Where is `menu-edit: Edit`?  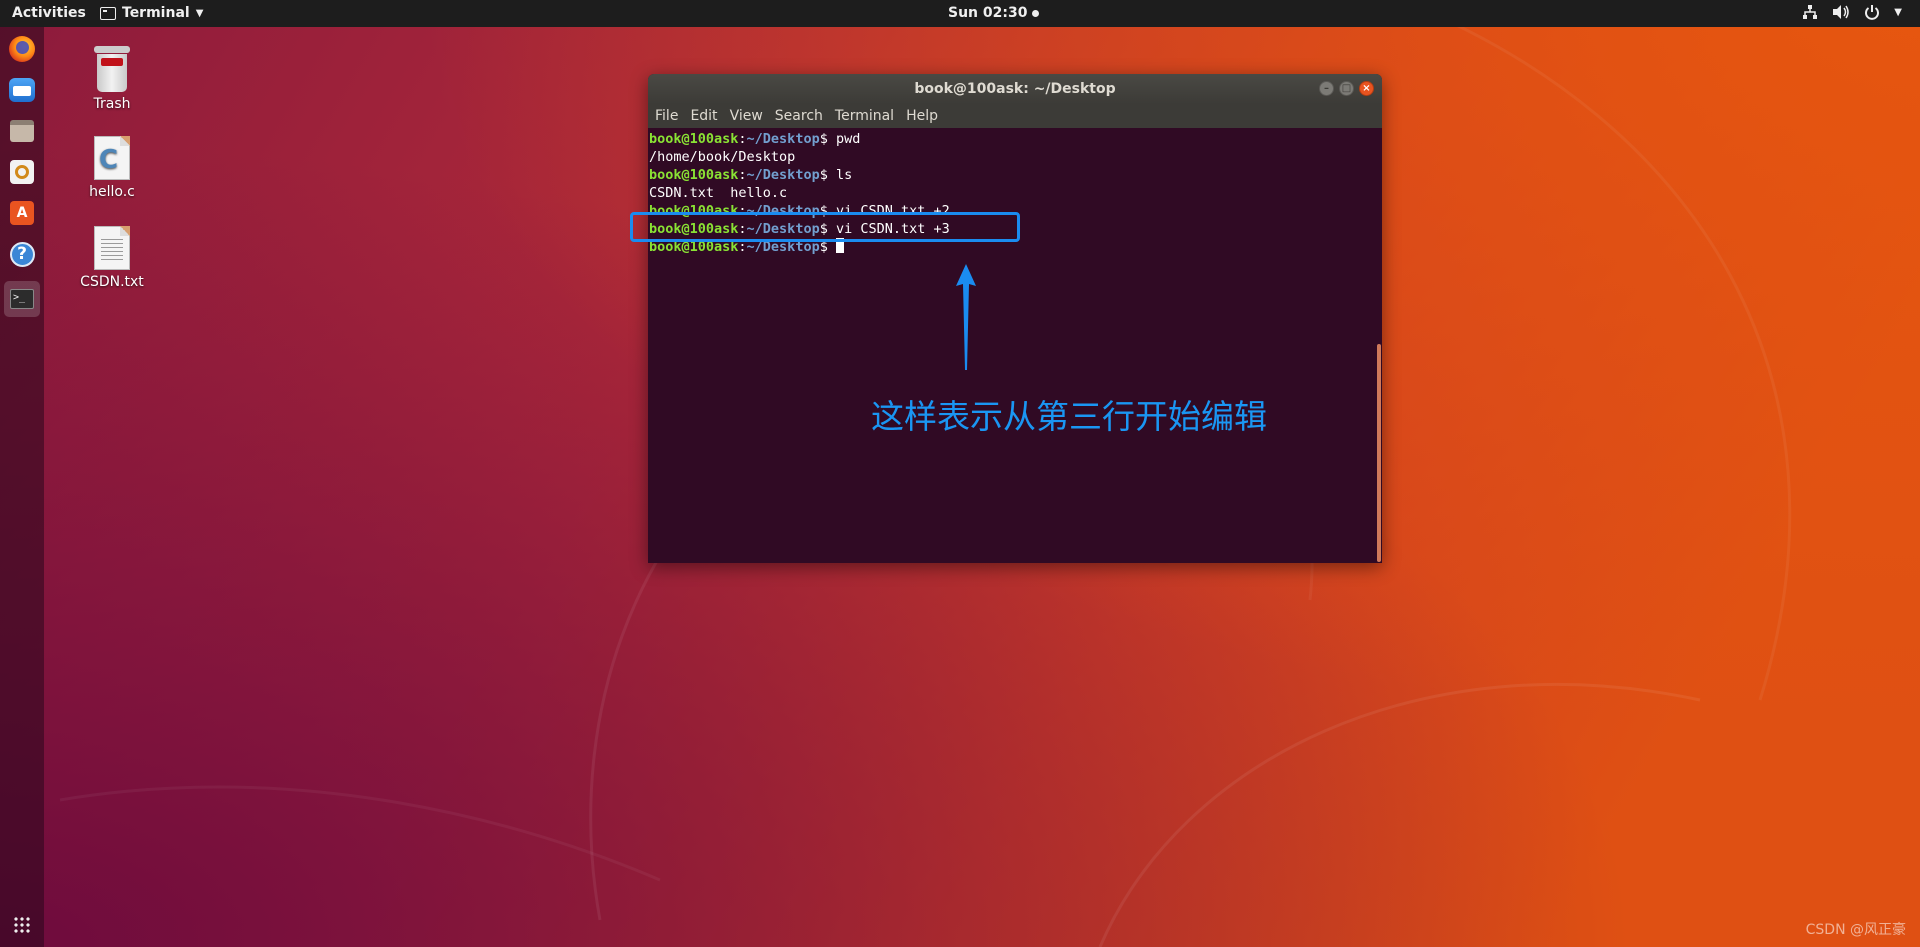 menu-edit: Edit is located at coordinates (703, 116).